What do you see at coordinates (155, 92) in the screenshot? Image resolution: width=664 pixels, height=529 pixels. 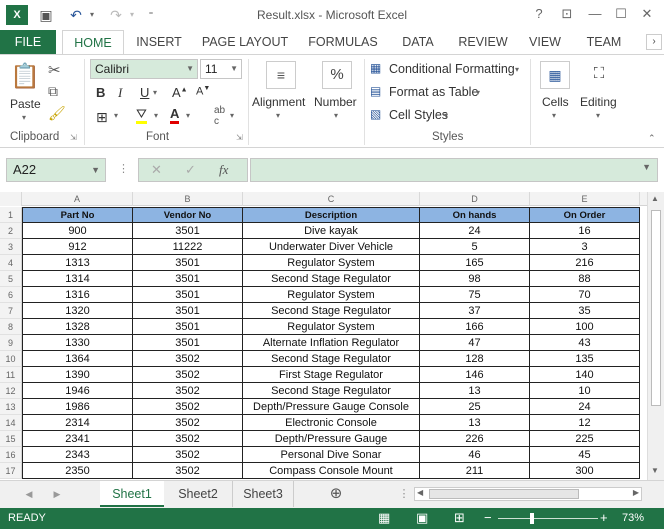 I see `underline-dropdown-icon: ▾` at bounding box center [155, 92].